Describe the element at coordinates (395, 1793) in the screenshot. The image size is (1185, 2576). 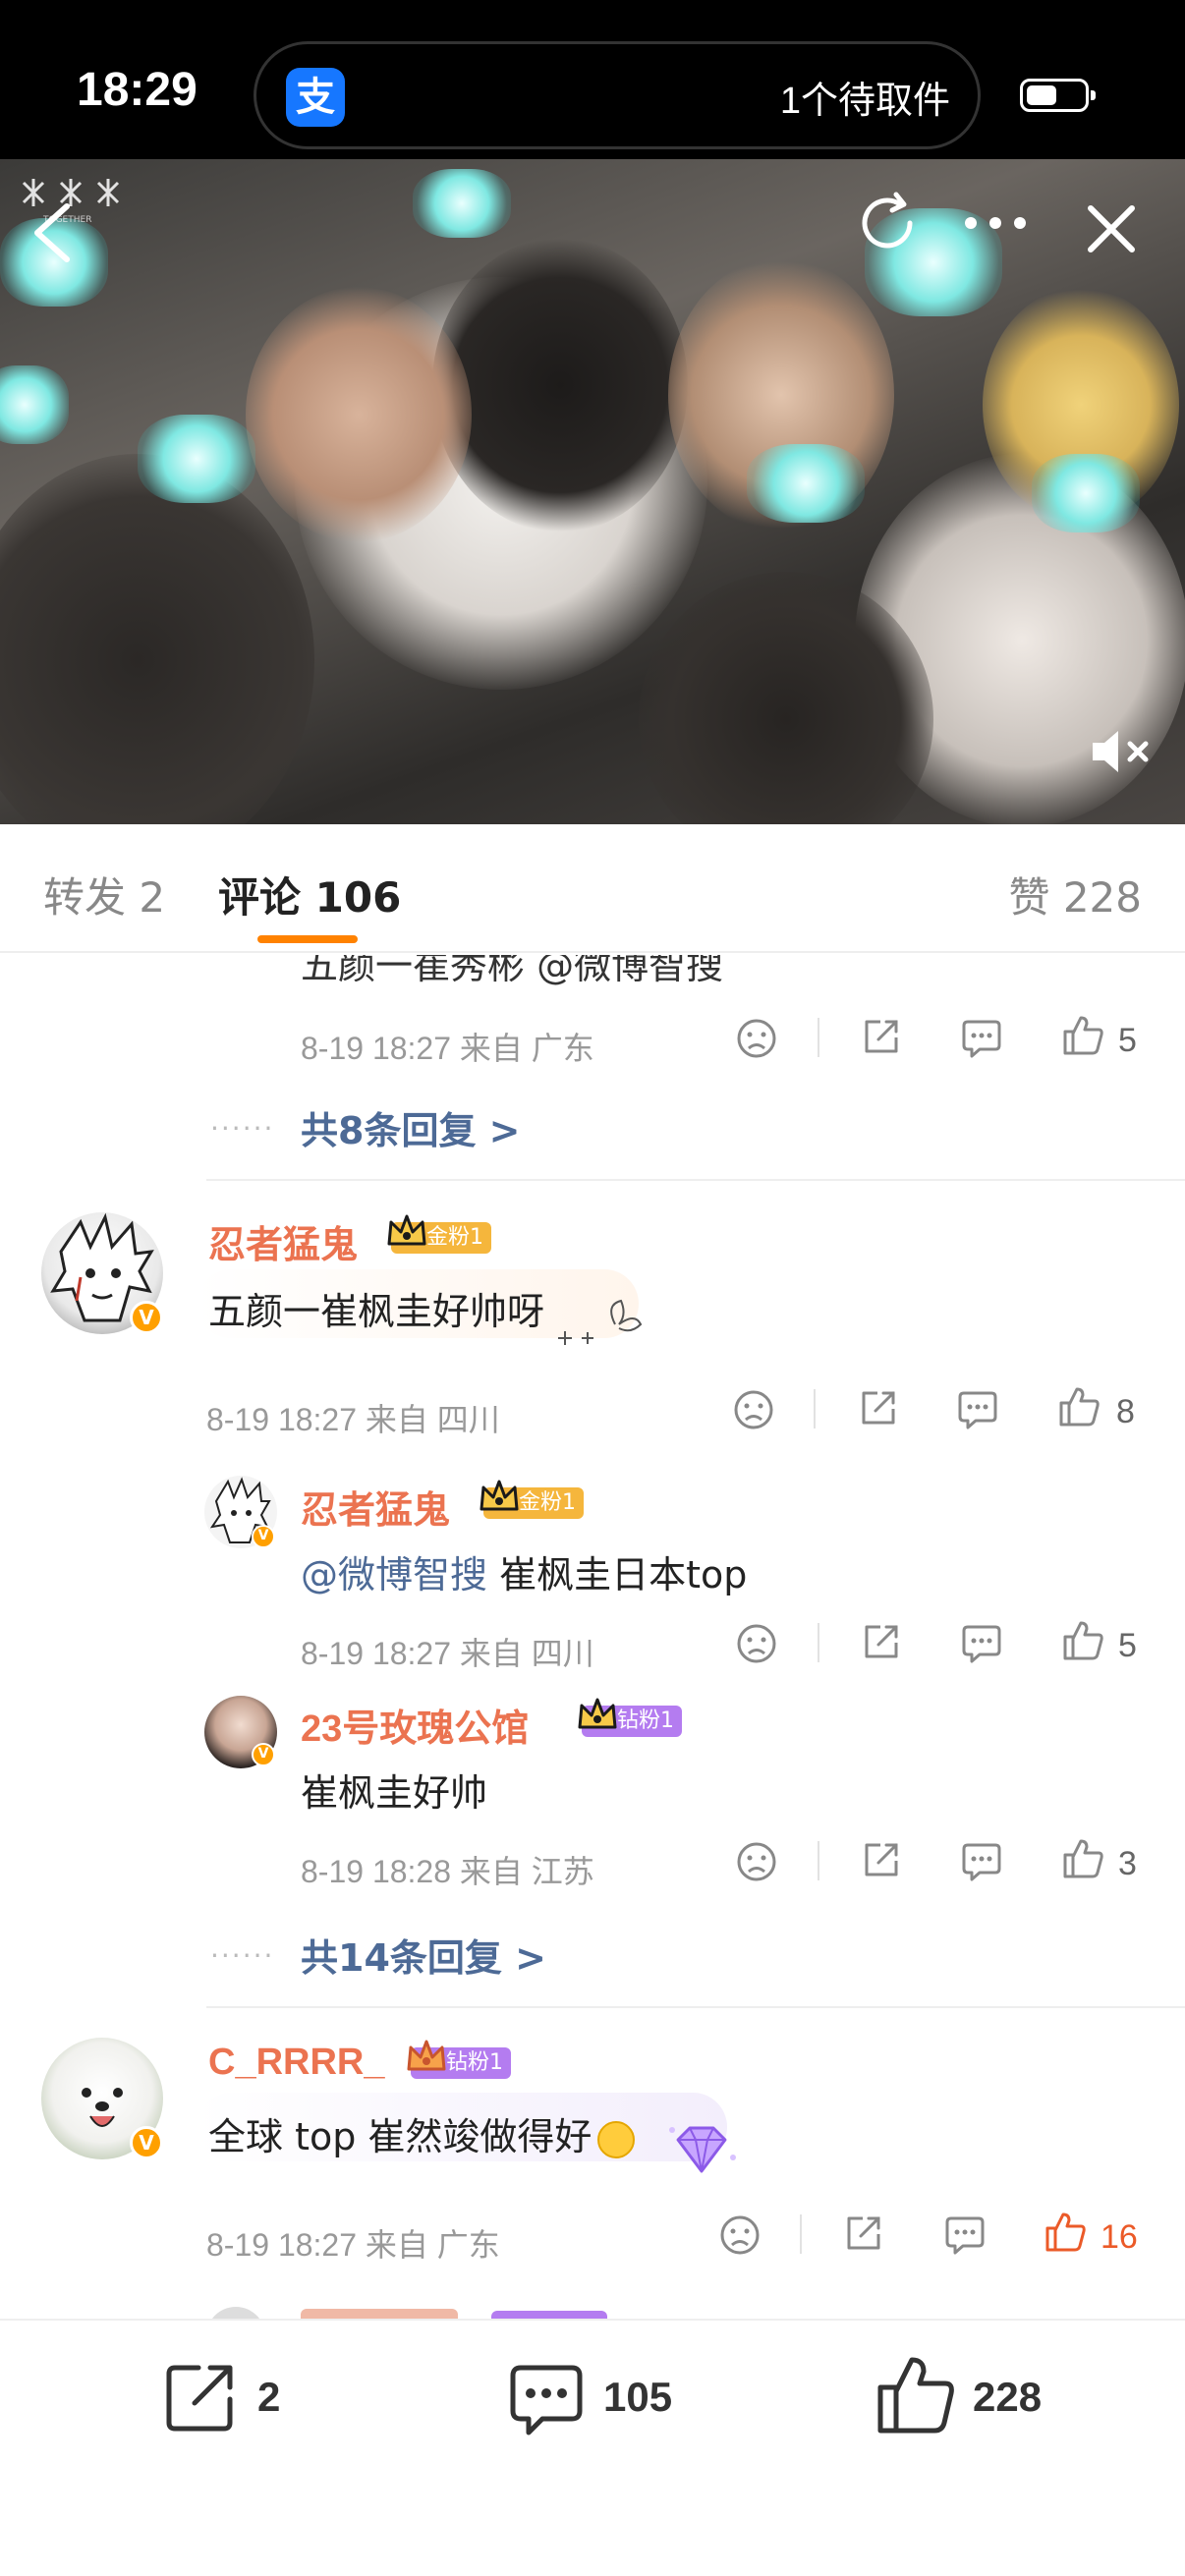
I see `reply-text: 崔枫圭好帅` at that location.